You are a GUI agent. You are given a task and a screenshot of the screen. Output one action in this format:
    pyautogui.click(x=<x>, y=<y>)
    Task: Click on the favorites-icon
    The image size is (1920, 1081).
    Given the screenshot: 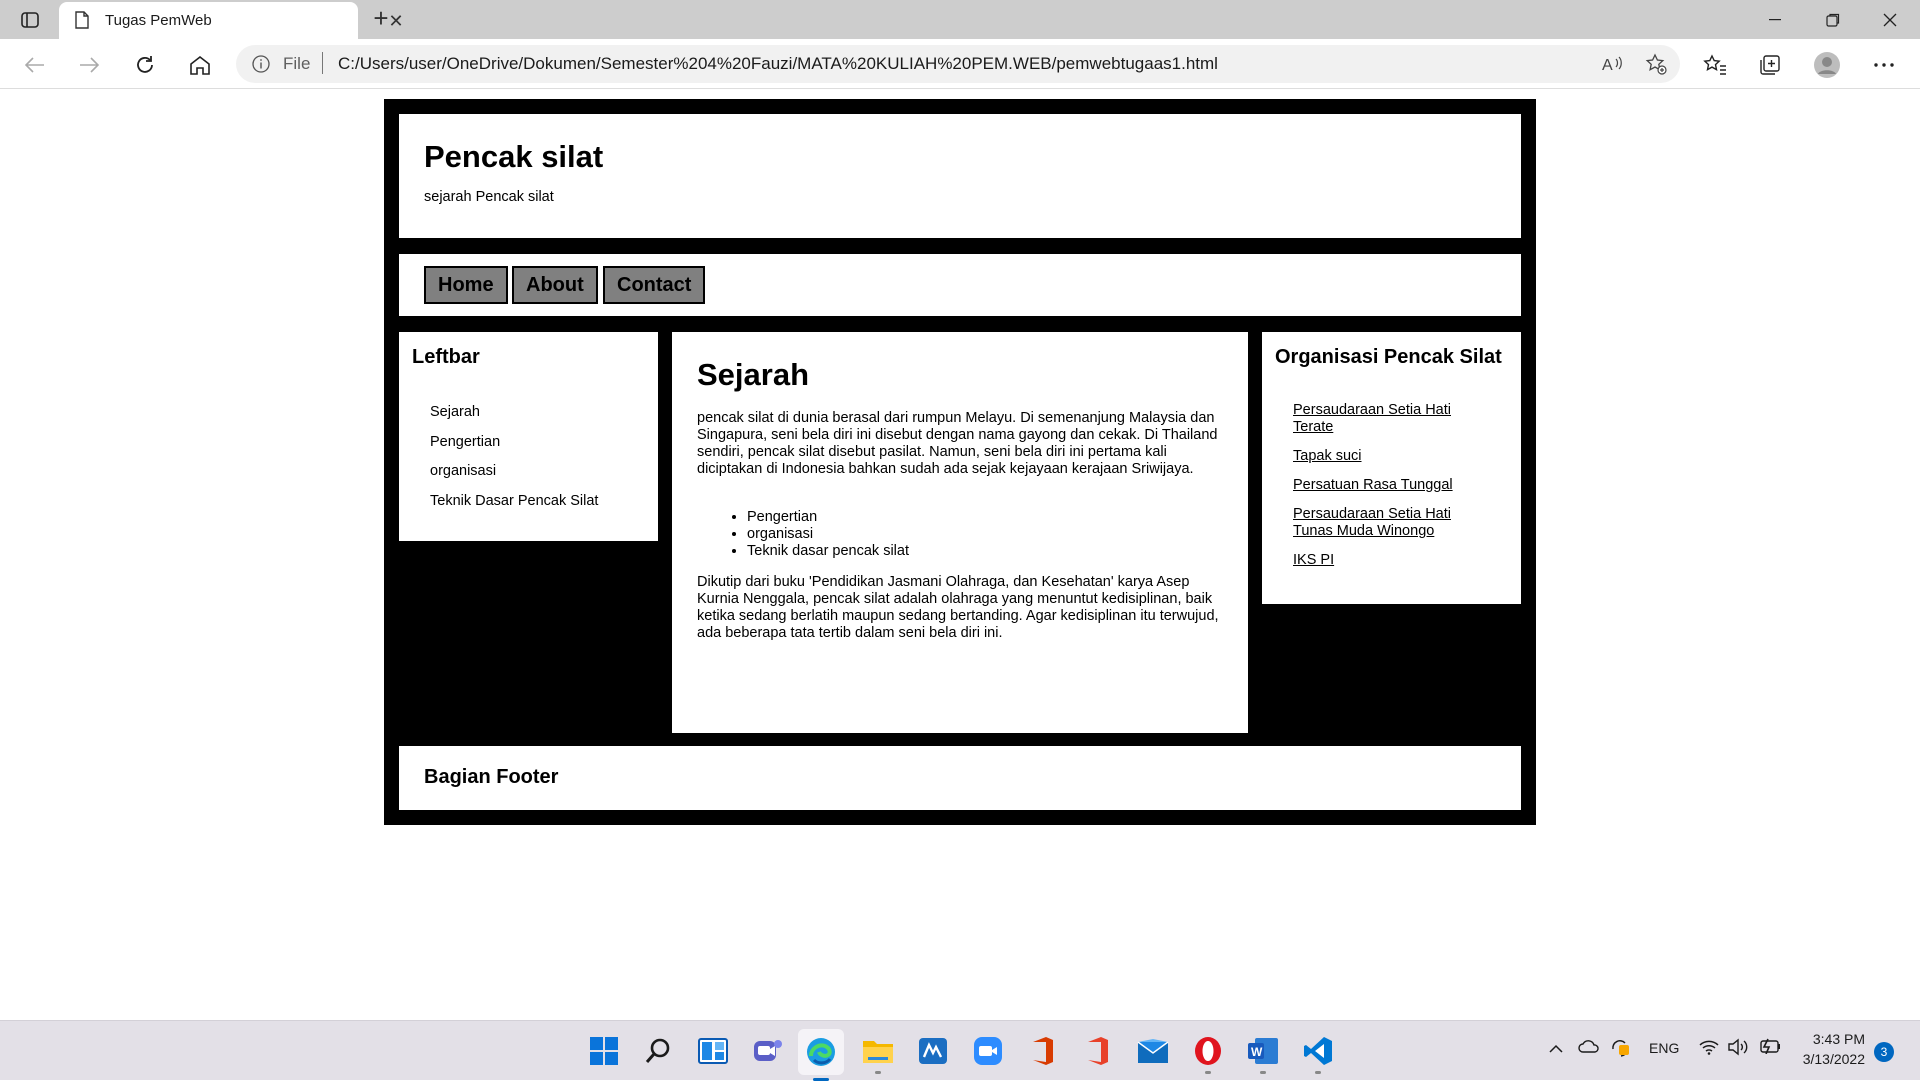 What is the action you would take?
    pyautogui.click(x=1715, y=65)
    